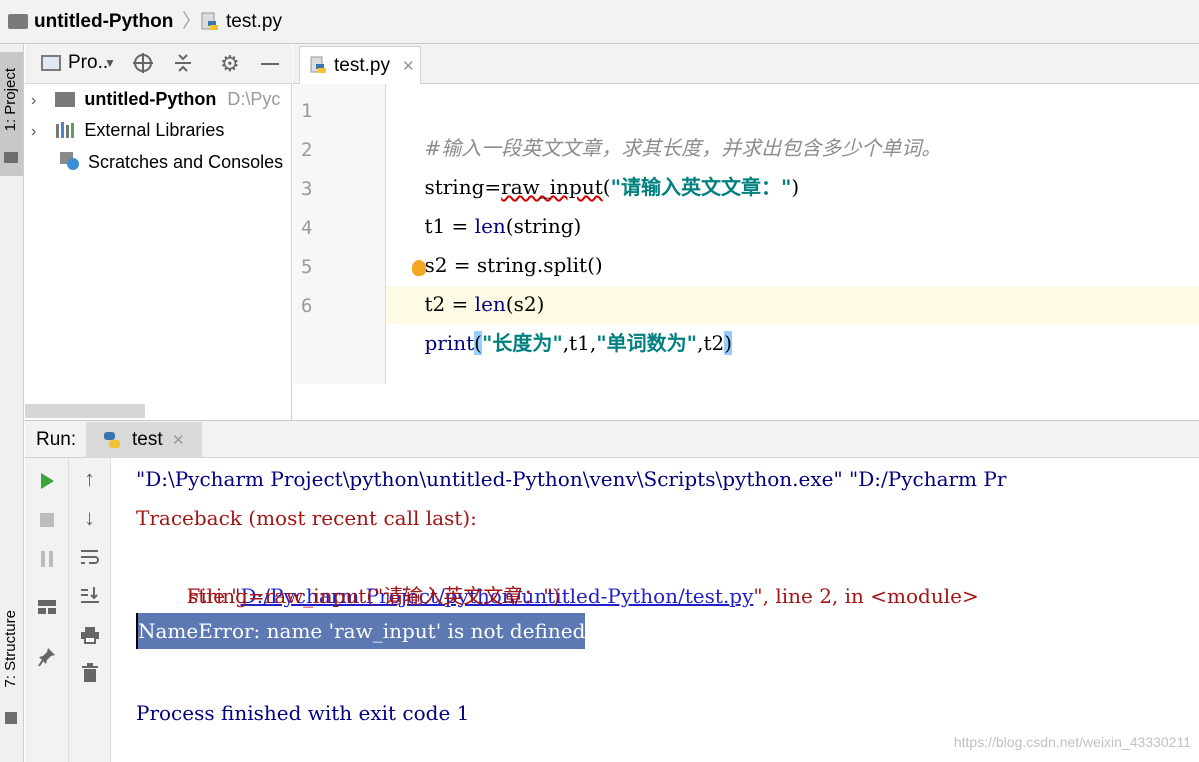 The height and width of the screenshot is (762, 1199). What do you see at coordinates (307, 267) in the screenshot?
I see `line-number: 5` at bounding box center [307, 267].